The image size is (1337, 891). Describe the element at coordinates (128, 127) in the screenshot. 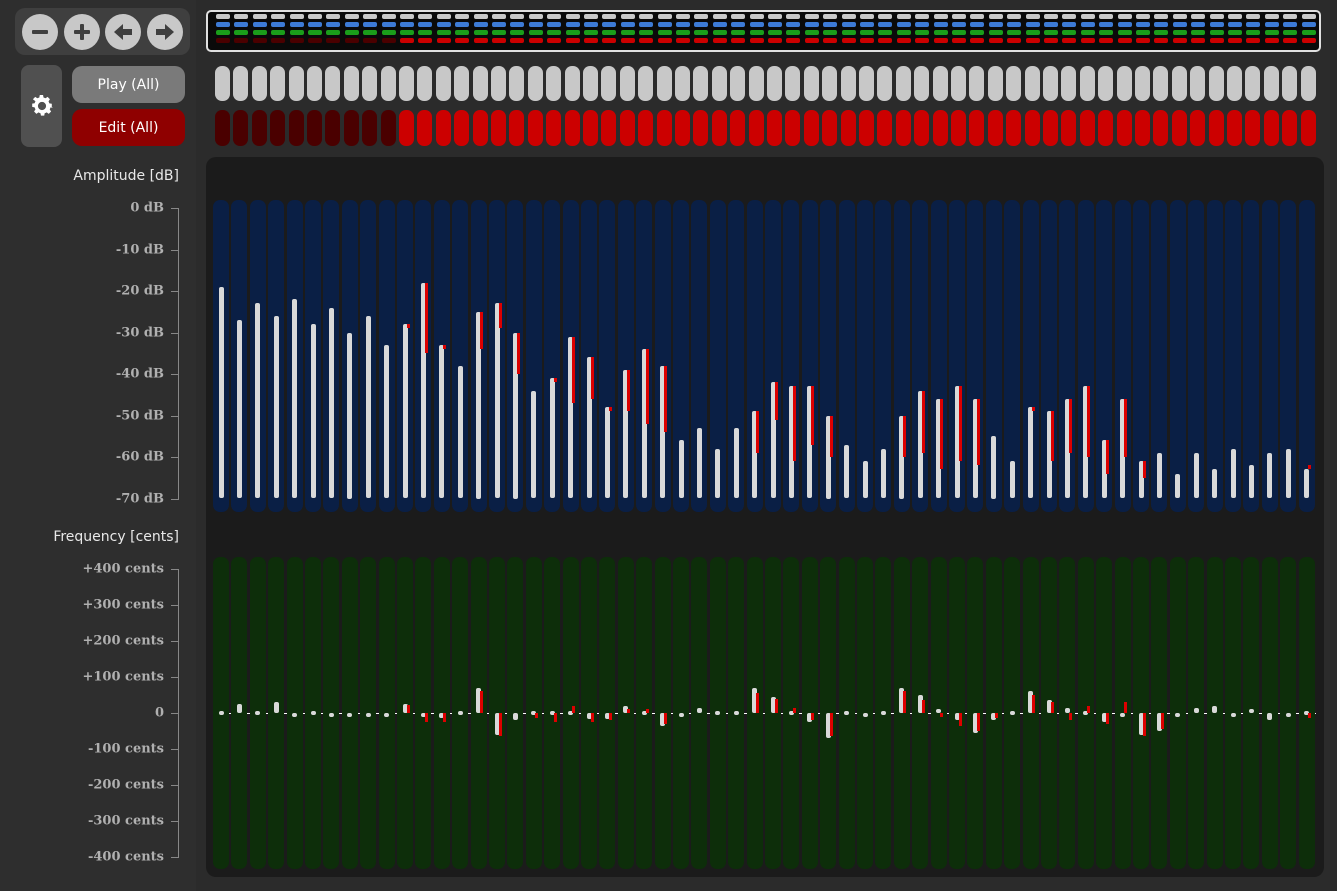

I see `edit-all-button: Edit (All)` at that location.